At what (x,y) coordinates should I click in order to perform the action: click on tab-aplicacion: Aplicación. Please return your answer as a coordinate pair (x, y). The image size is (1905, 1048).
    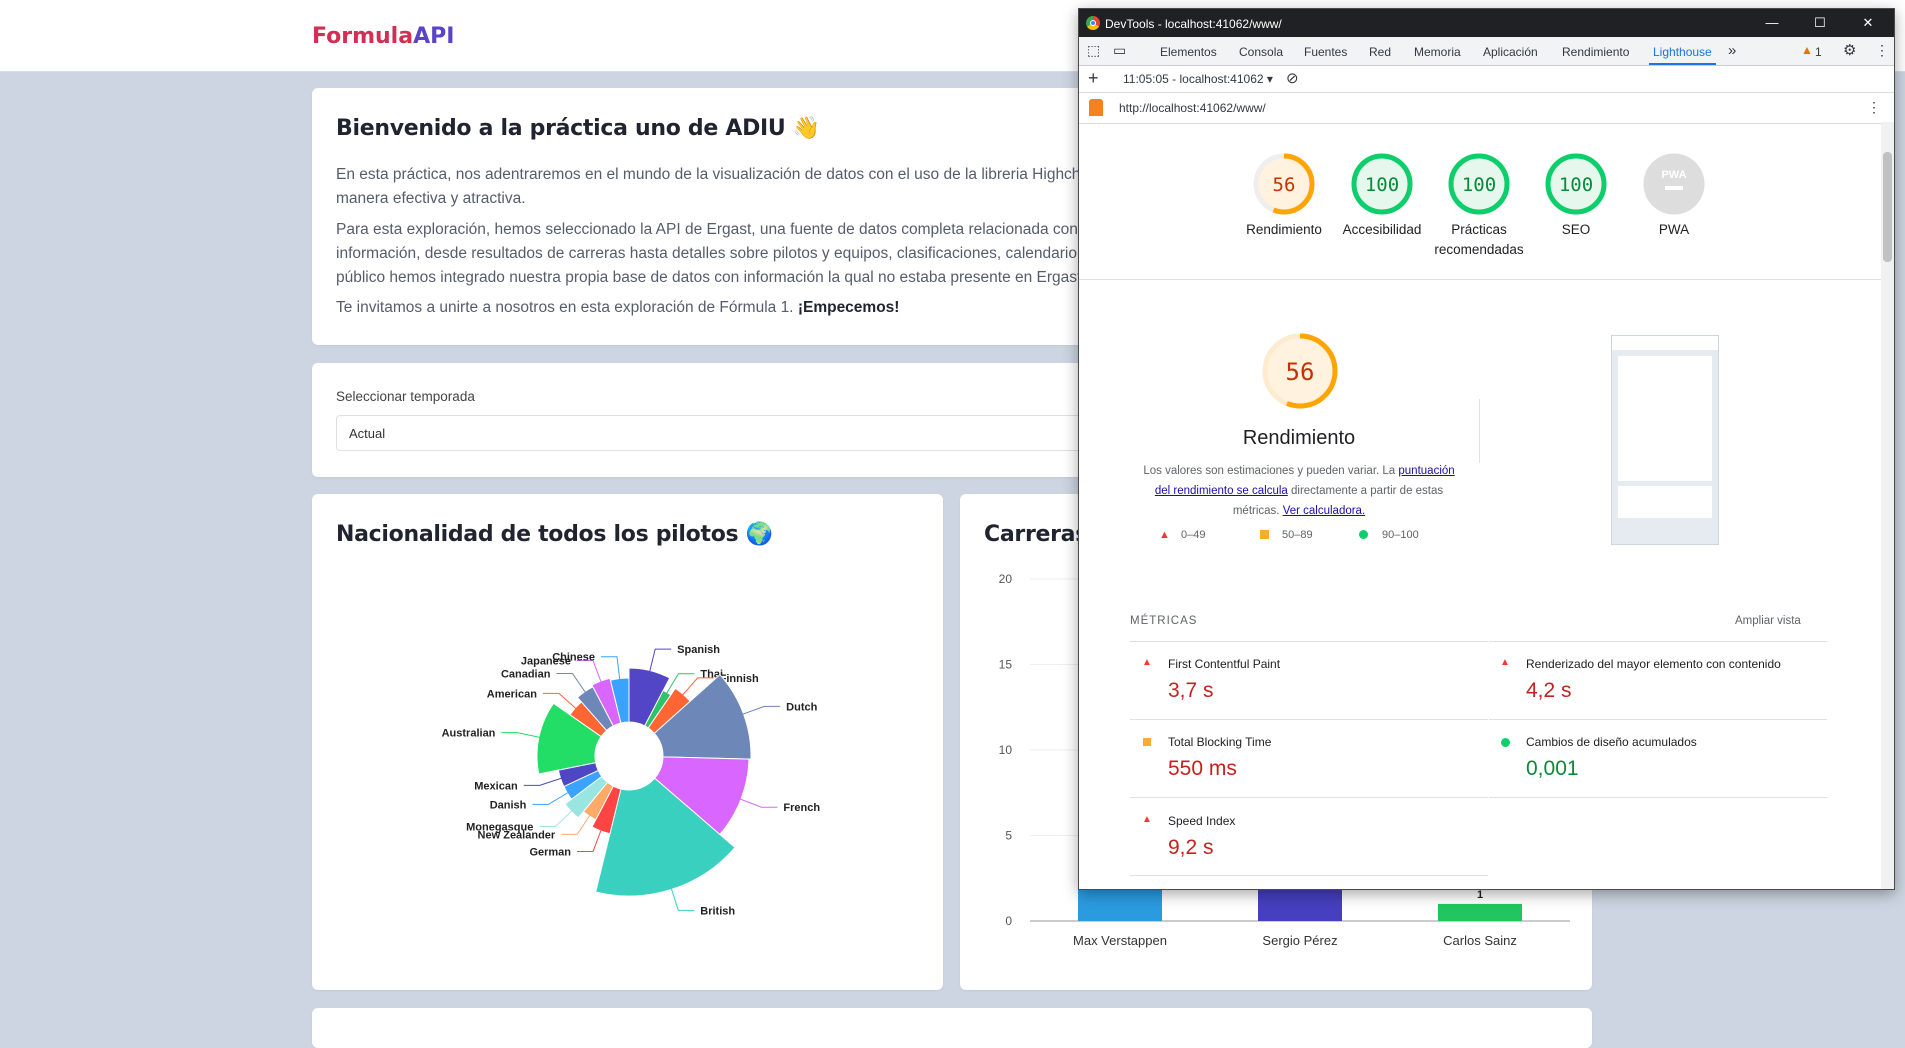
    Looking at the image, I should click on (1510, 52).